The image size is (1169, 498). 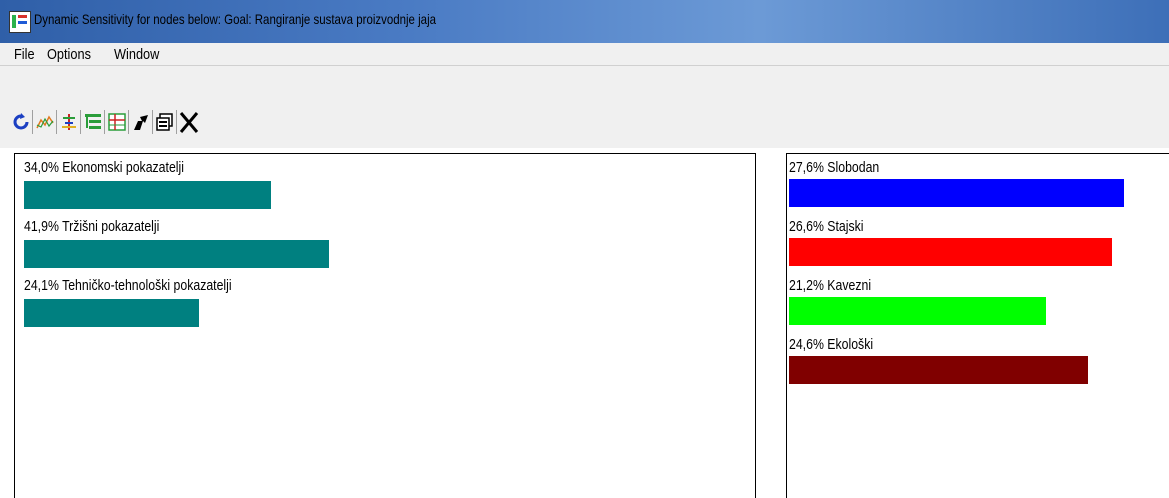 I want to click on criteria-label-trzisni: 41,9% Tržišni pokazatelji, so click(x=92, y=226).